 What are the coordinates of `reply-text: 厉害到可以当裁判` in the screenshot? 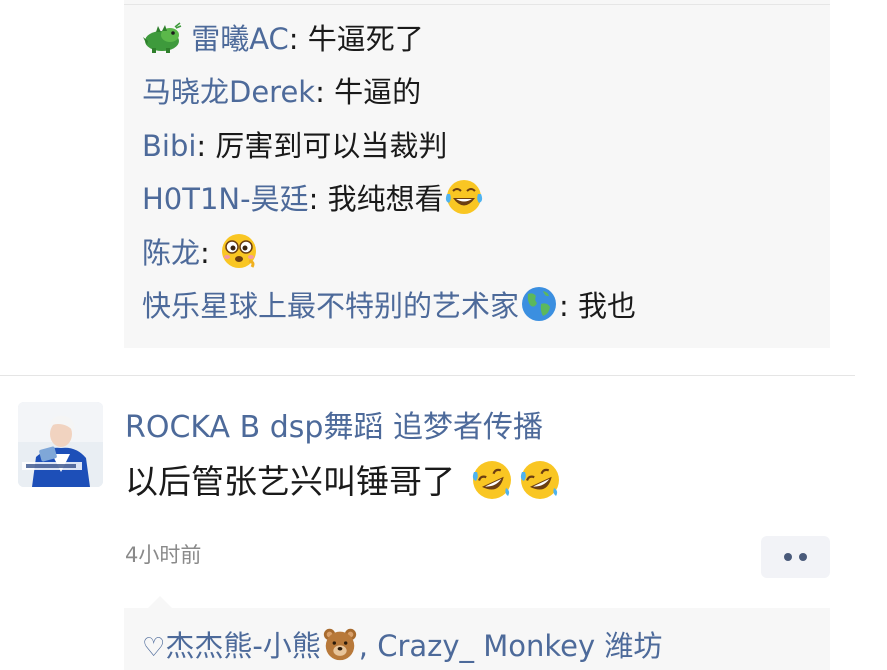 It's located at (331, 146).